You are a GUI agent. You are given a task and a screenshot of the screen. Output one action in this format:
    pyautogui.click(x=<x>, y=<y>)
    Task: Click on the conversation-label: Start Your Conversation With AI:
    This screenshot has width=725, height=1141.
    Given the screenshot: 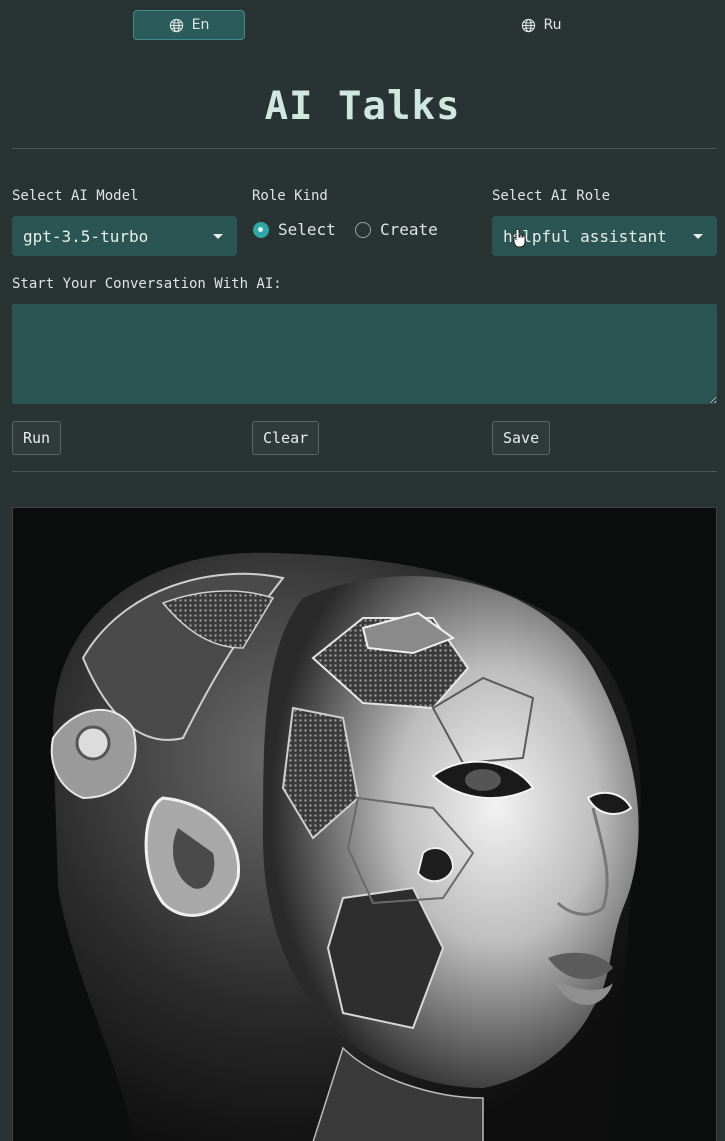 What is the action you would take?
    pyautogui.click(x=147, y=284)
    